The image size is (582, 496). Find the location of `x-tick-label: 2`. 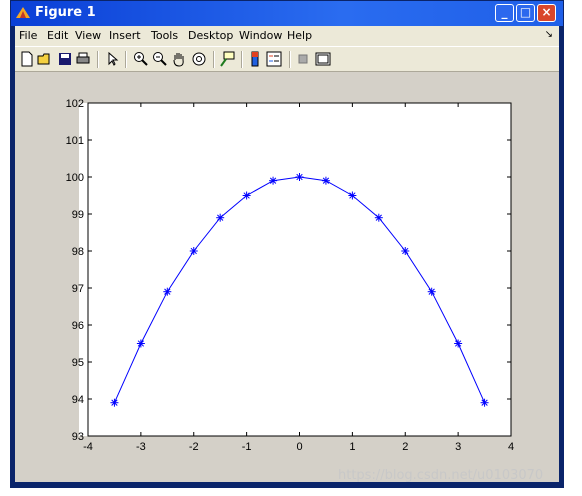

x-tick-label: 2 is located at coordinates (405, 447).